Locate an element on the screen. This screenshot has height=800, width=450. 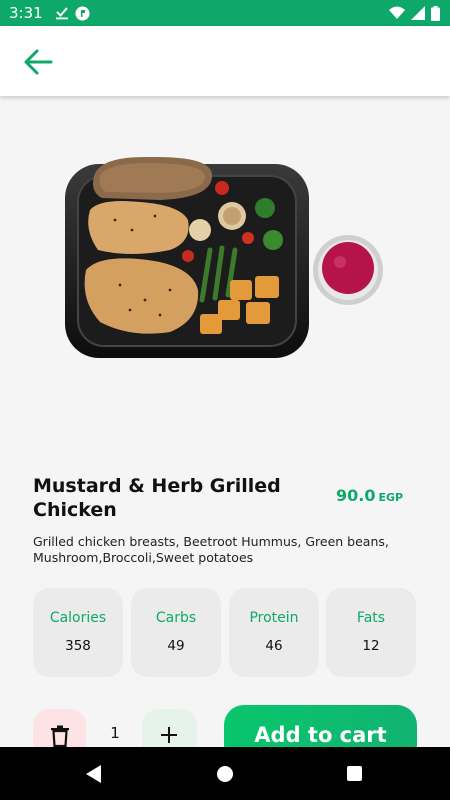
nutrition-value: 49 is located at coordinates (176, 646).